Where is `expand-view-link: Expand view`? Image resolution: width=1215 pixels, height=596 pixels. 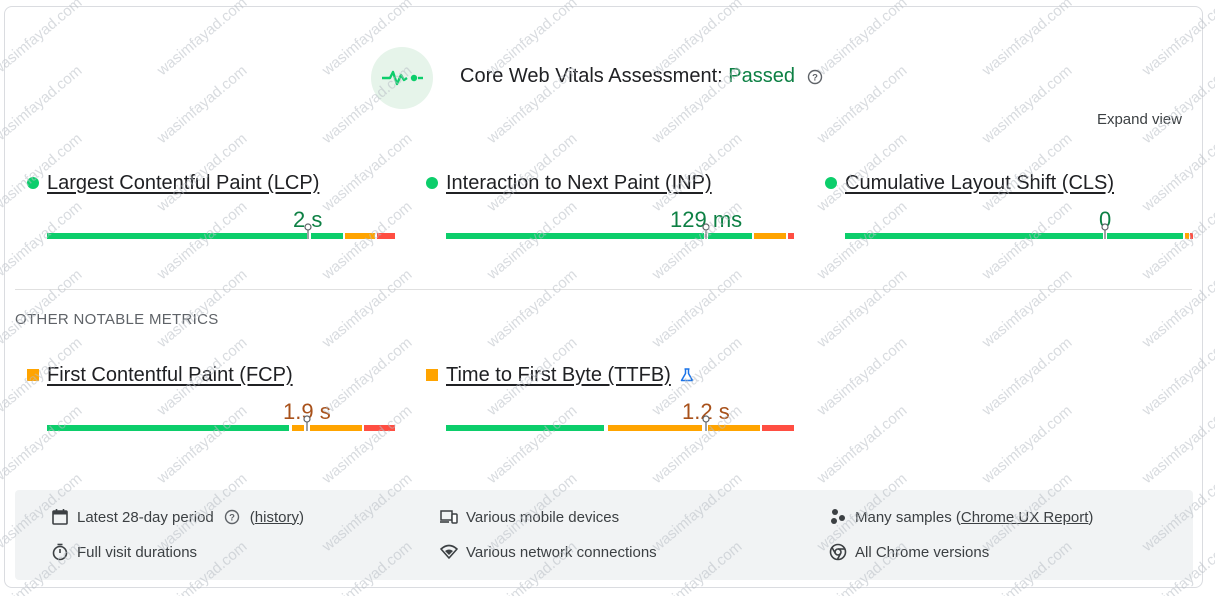 expand-view-link: Expand view is located at coordinates (1139, 119).